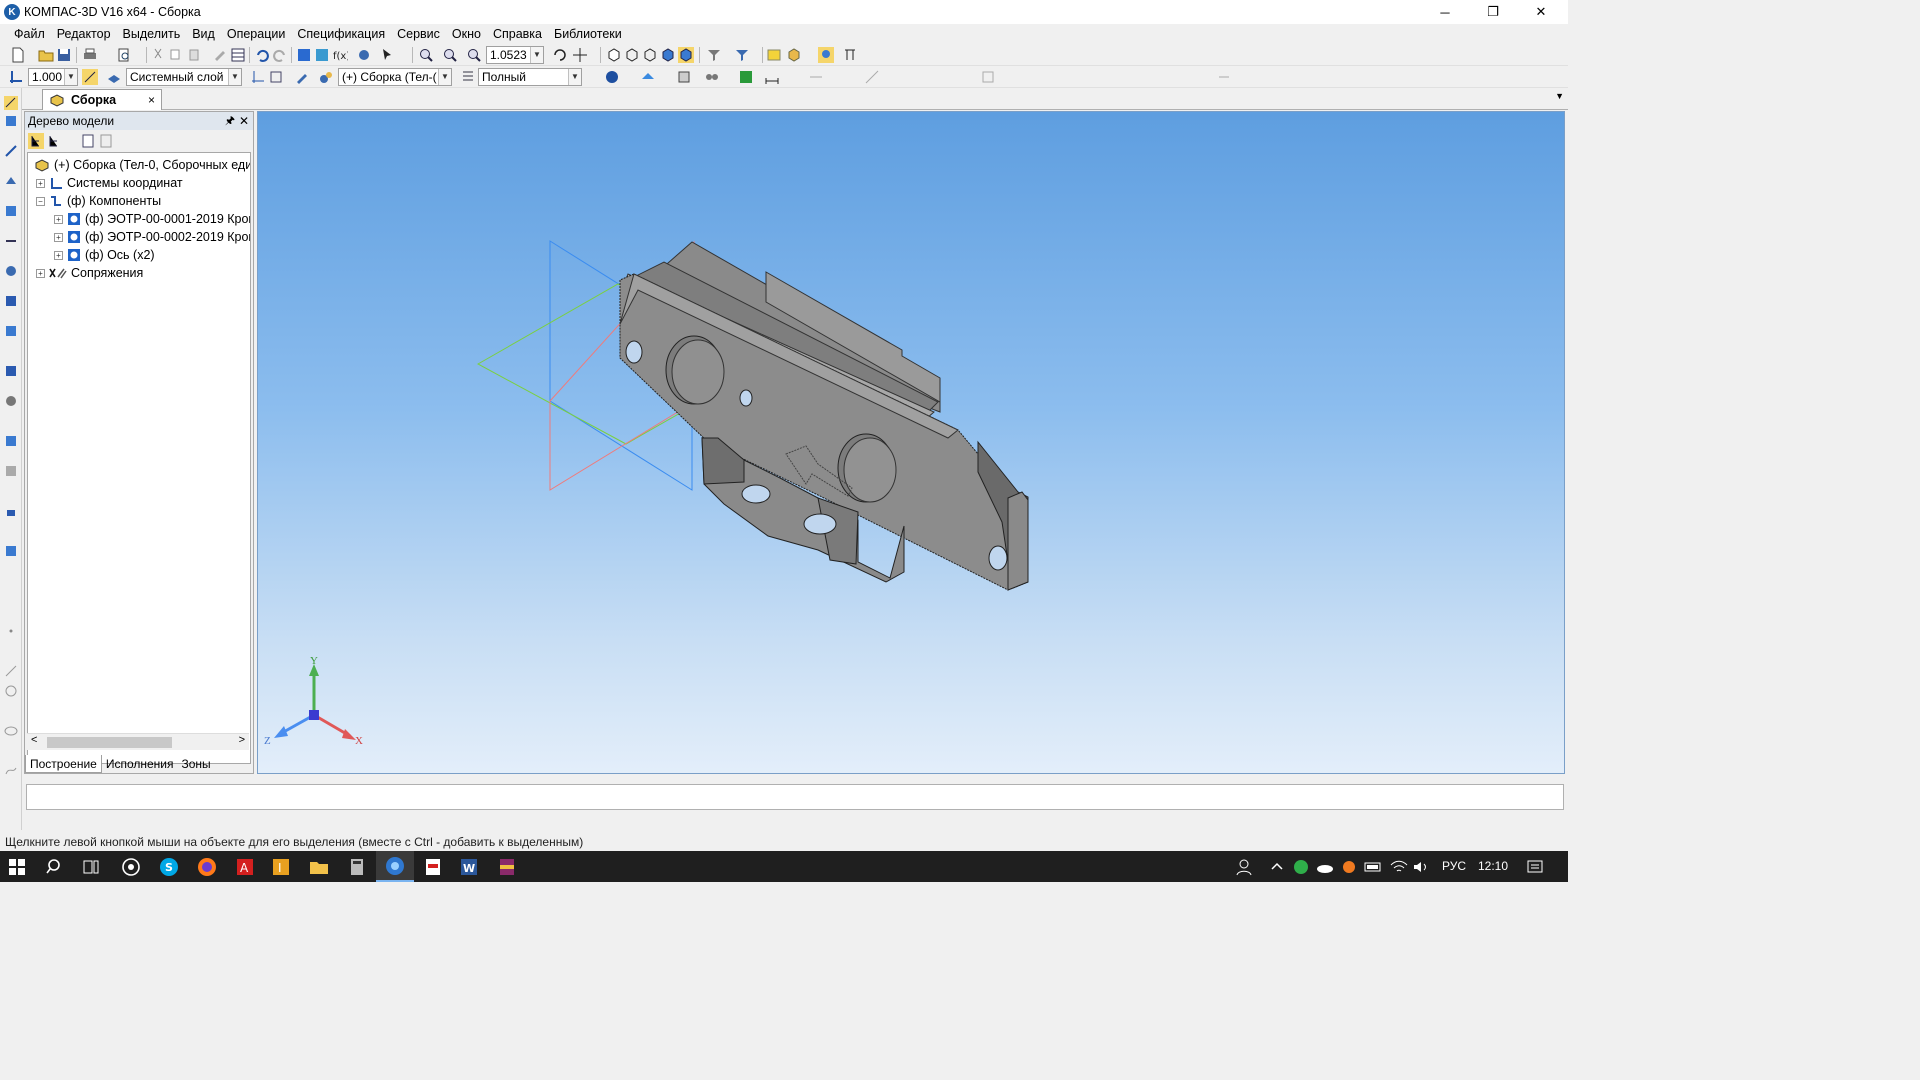 The width and height of the screenshot is (1920, 1080). Describe the element at coordinates (11, 371) in the screenshot. I see `component-tool-icon` at that location.